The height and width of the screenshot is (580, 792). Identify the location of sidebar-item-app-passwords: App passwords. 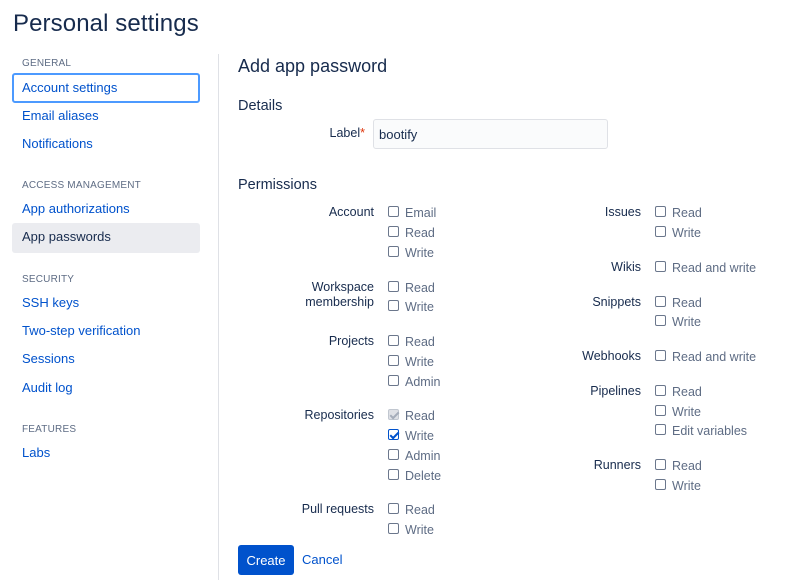
(106, 238).